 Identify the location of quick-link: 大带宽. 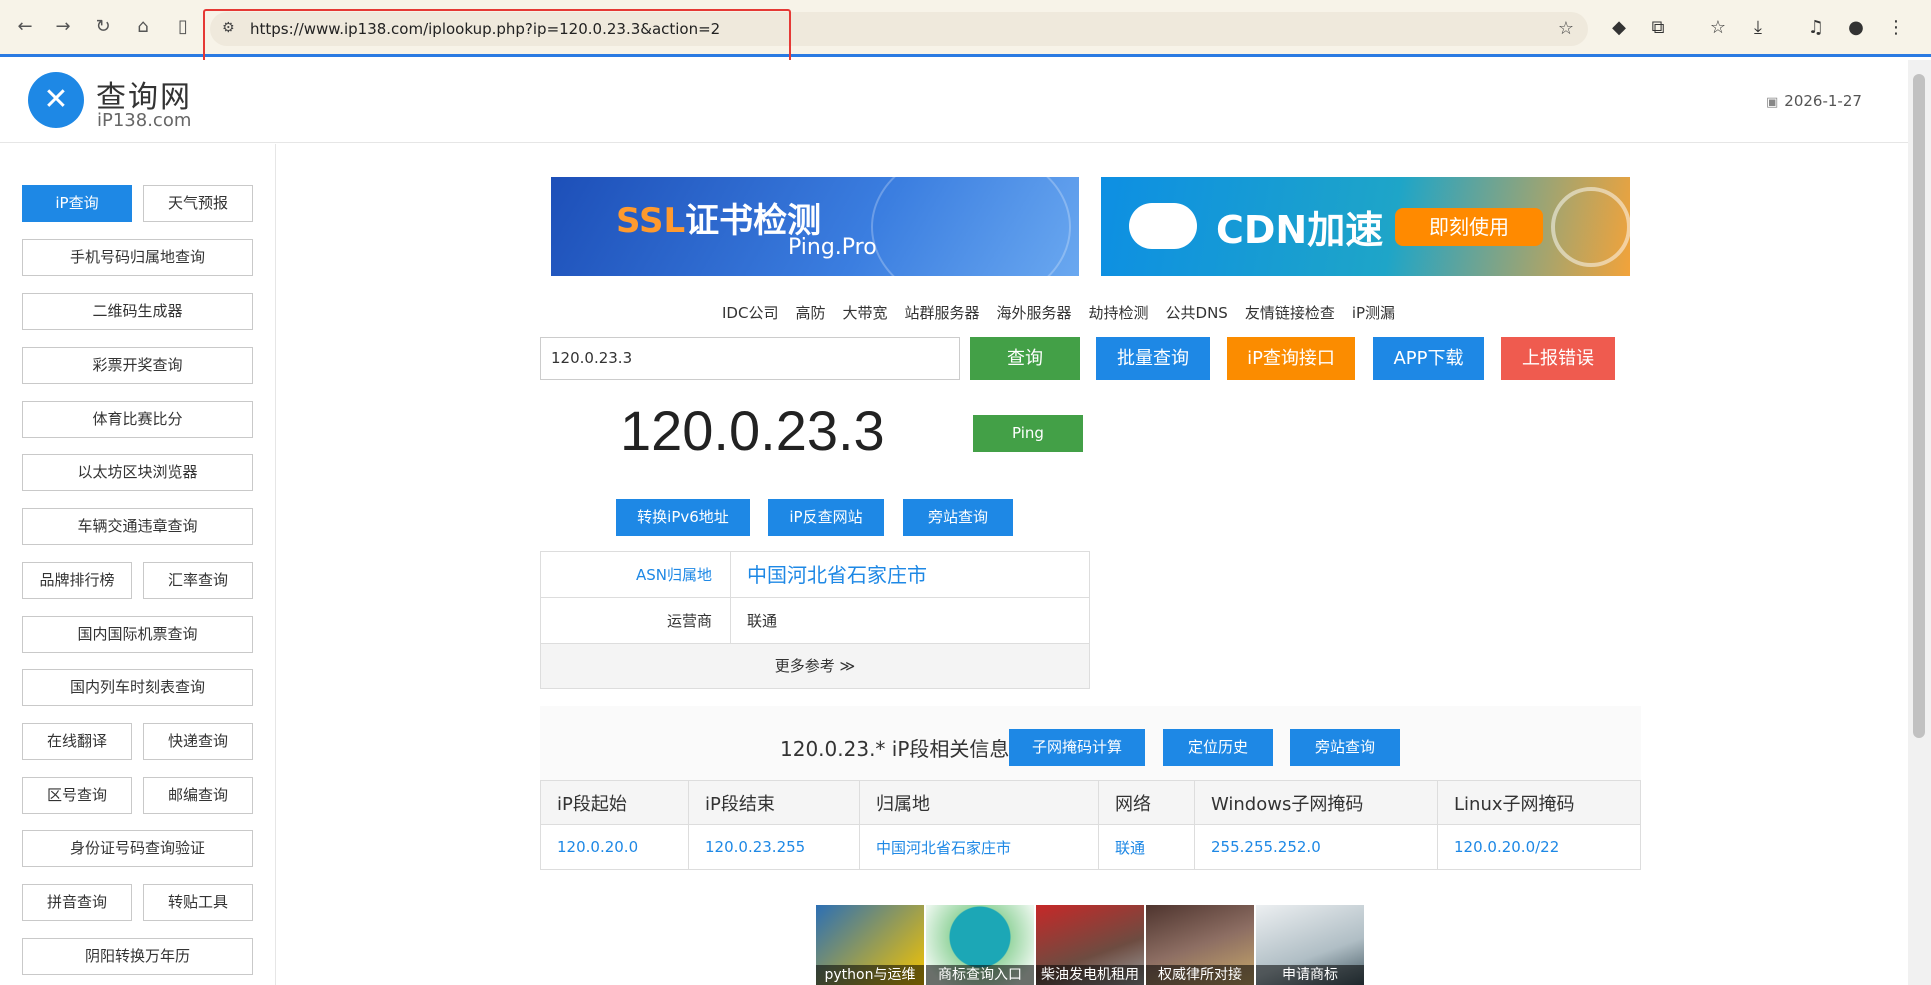
(864, 313).